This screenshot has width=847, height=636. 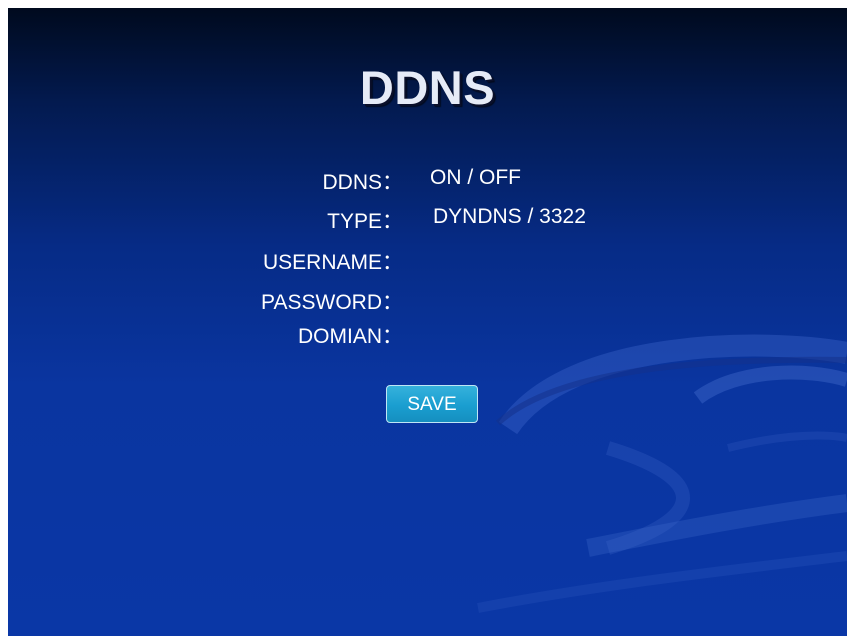 I want to click on username-label: USERNAME：, so click(x=332, y=262).